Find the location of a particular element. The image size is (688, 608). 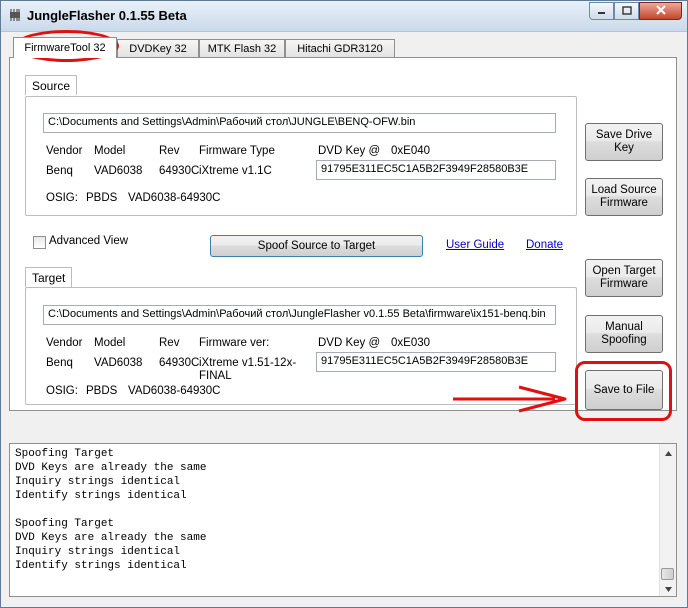

arrow-down-icon is located at coordinates (668, 588).